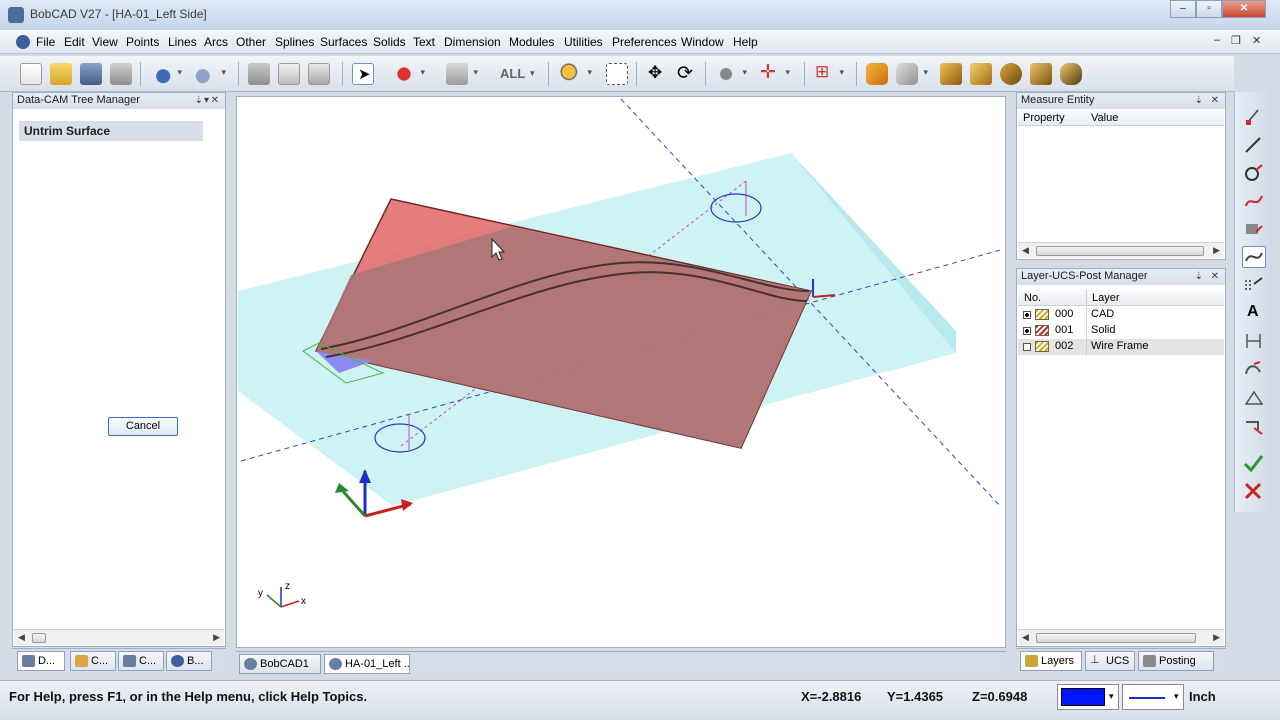  I want to click on selection-filter-icon, so click(462, 74).